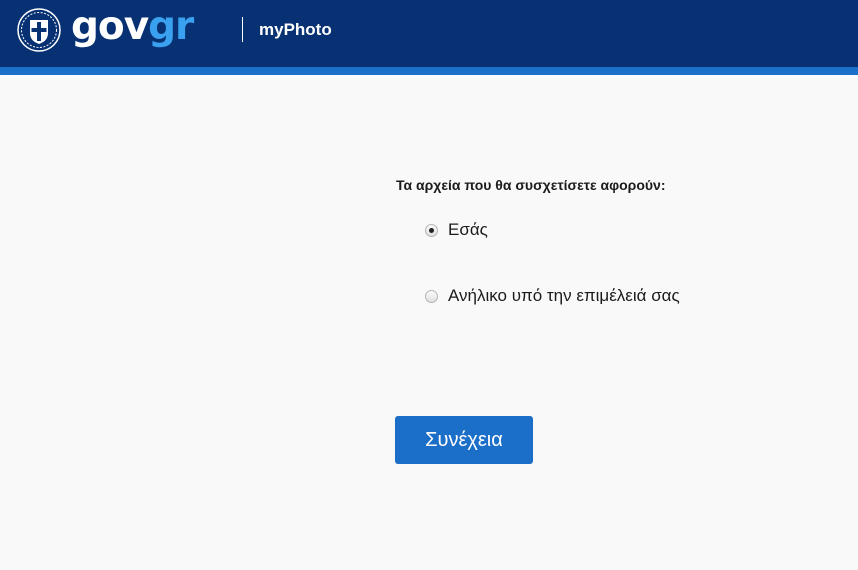 The height and width of the screenshot is (570, 858). Describe the element at coordinates (468, 230) in the screenshot. I see `option-yourself-label: Εσάς` at that location.